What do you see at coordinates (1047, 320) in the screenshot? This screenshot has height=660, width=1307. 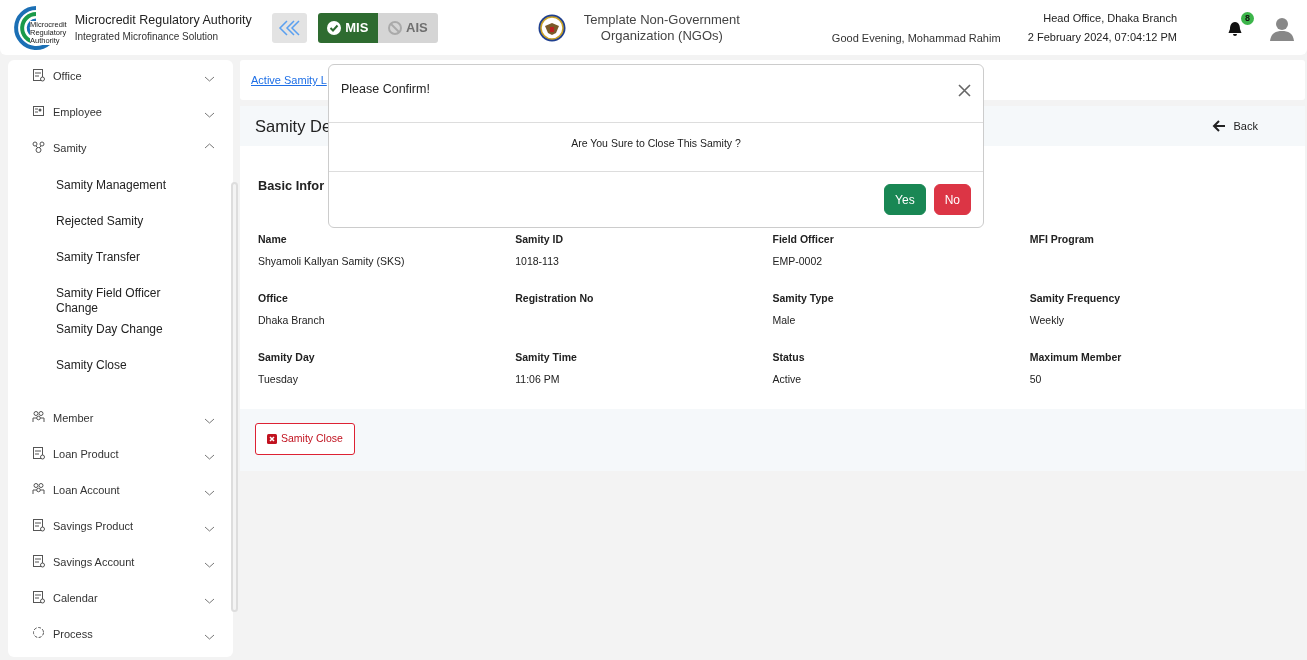 I see `field-value: Weekly` at bounding box center [1047, 320].